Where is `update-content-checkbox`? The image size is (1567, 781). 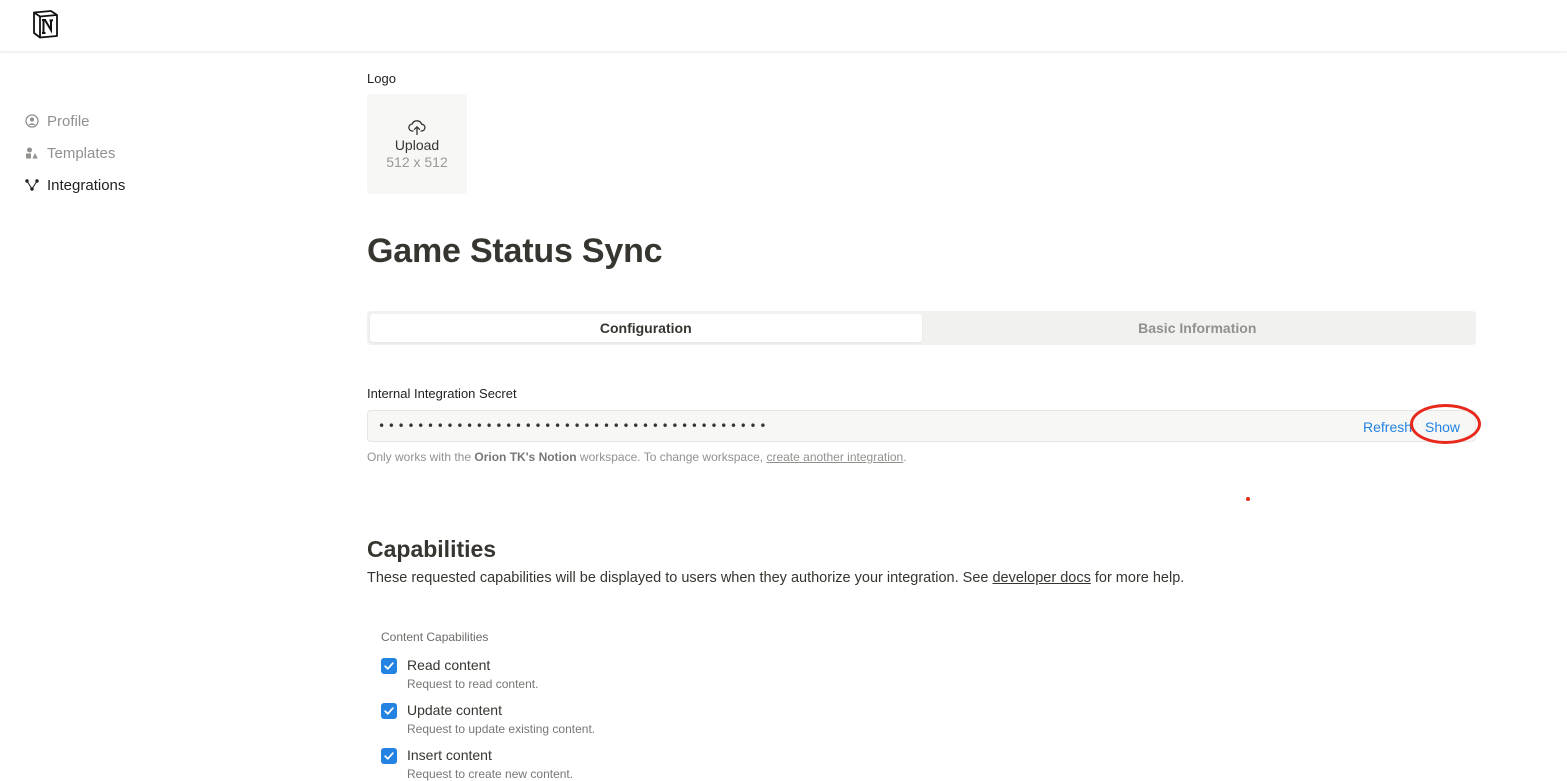
update-content-checkbox is located at coordinates (389, 711).